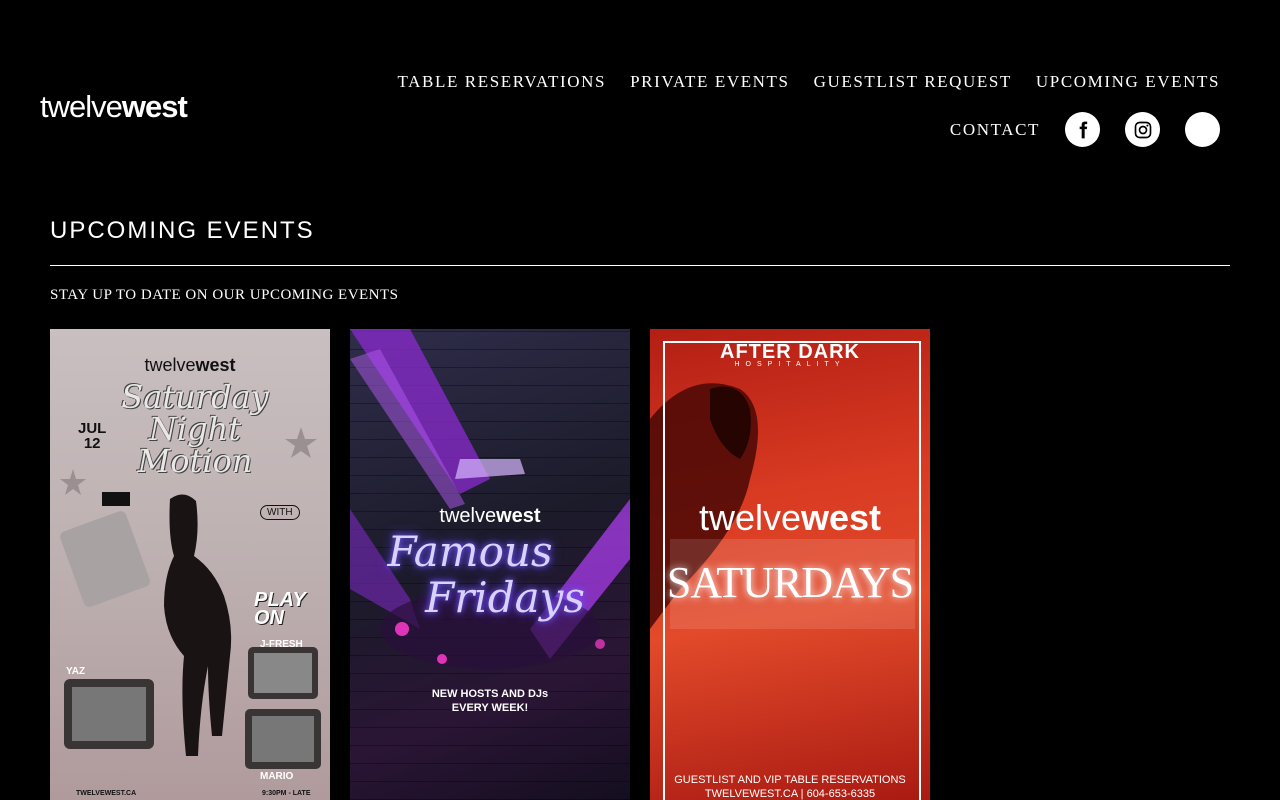 The width and height of the screenshot is (1280, 800). I want to click on secondary-nav: CONTACT, so click(1085, 129).